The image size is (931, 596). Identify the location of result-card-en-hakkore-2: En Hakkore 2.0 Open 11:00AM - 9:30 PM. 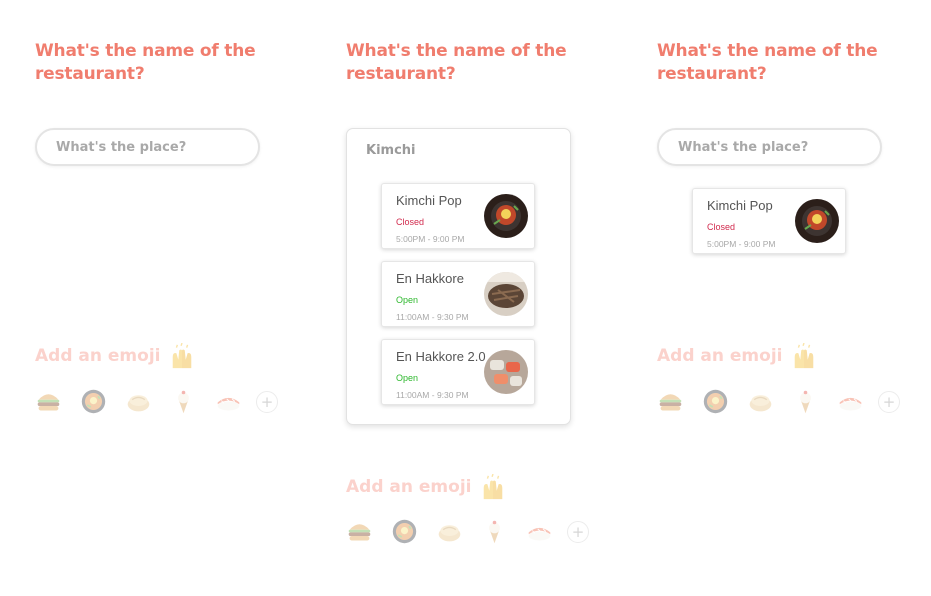
(458, 372).